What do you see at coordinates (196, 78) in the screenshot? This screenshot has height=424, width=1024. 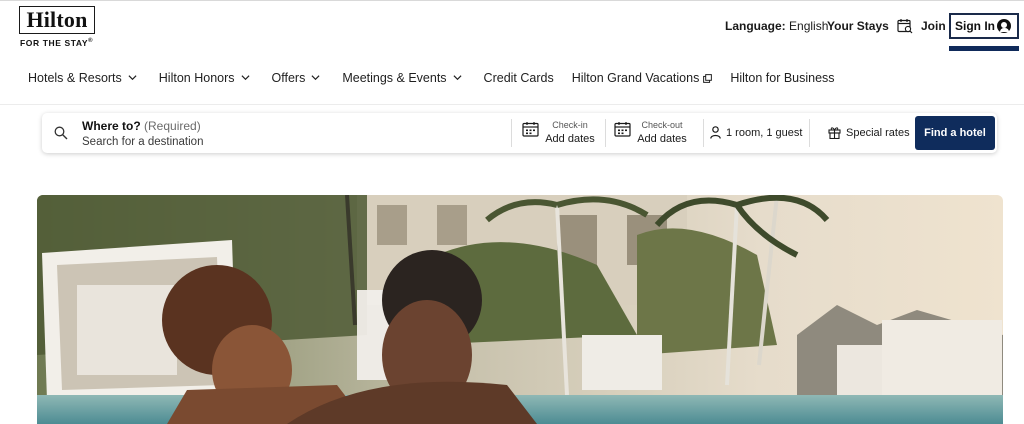 I see `nav-label: Hilton Honors` at bounding box center [196, 78].